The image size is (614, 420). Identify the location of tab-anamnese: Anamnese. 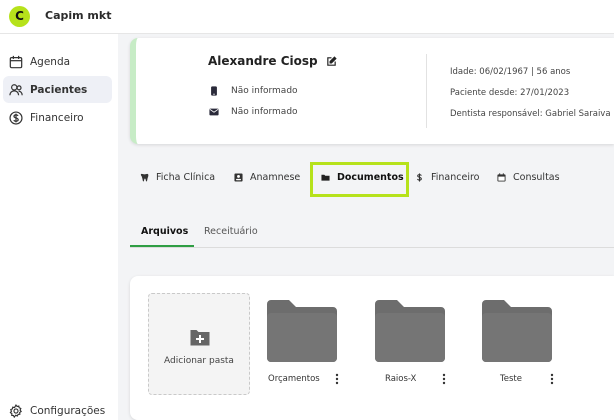
(267, 177).